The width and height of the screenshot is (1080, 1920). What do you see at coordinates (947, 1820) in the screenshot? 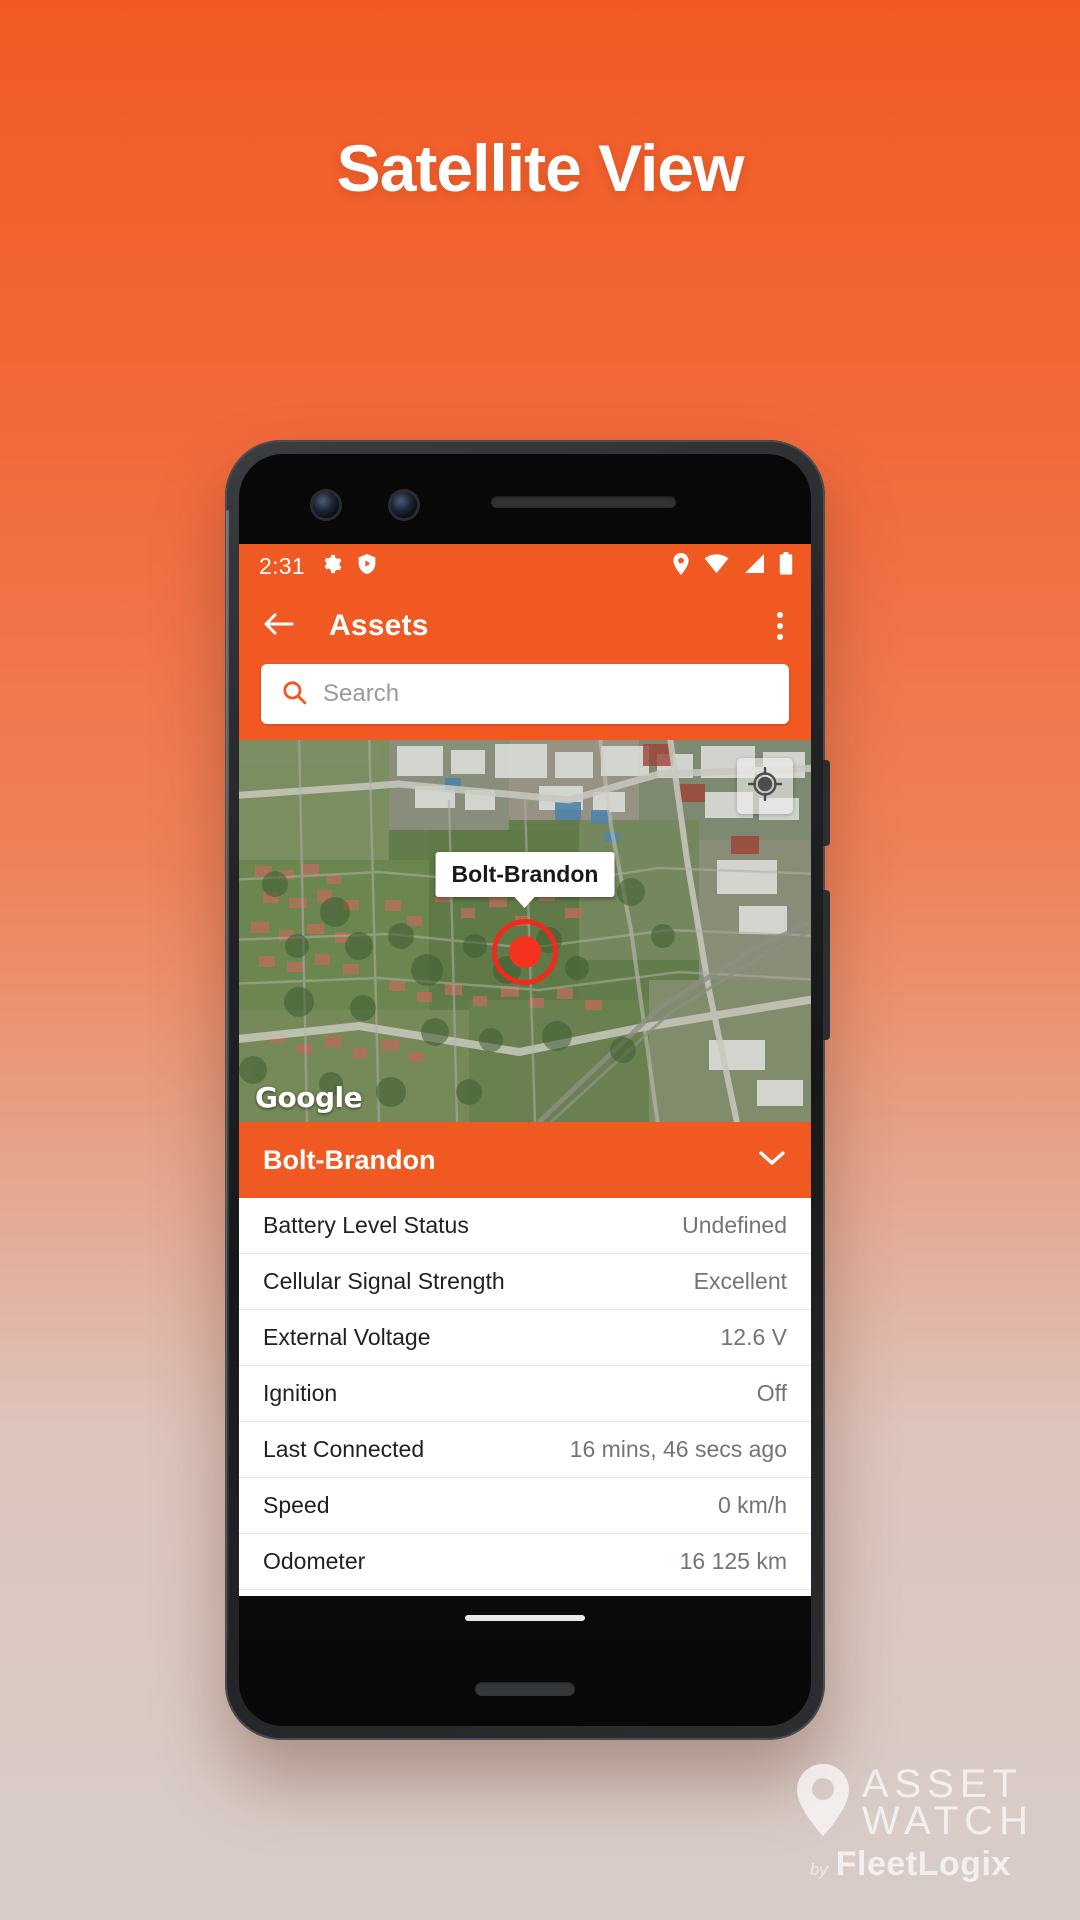
I see `watermark-line-2: WATCH` at bounding box center [947, 1820].